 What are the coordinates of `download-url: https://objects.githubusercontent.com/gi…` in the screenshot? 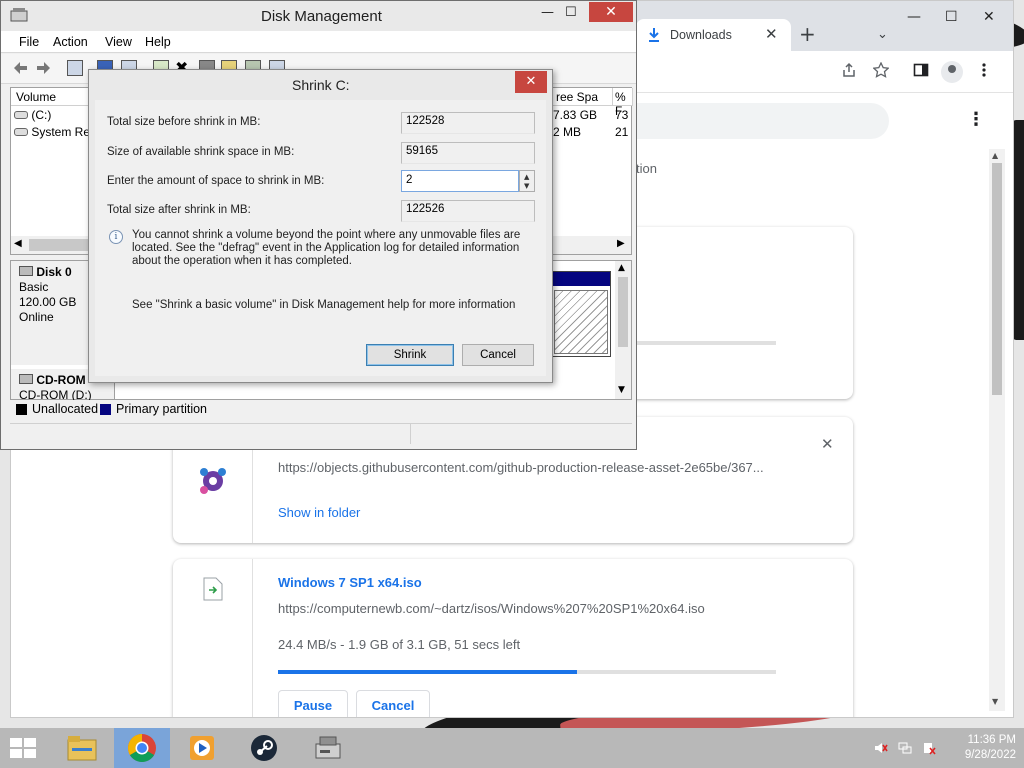 It's located at (521, 467).